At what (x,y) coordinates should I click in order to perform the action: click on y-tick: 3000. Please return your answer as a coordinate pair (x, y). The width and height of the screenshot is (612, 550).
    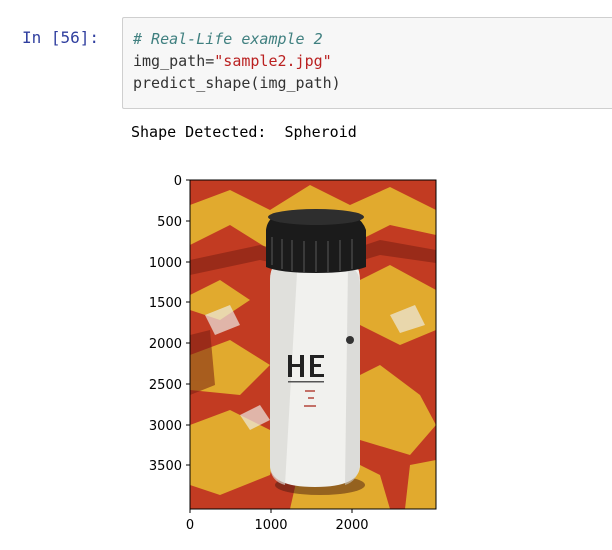
    Looking at the image, I should click on (169, 426).